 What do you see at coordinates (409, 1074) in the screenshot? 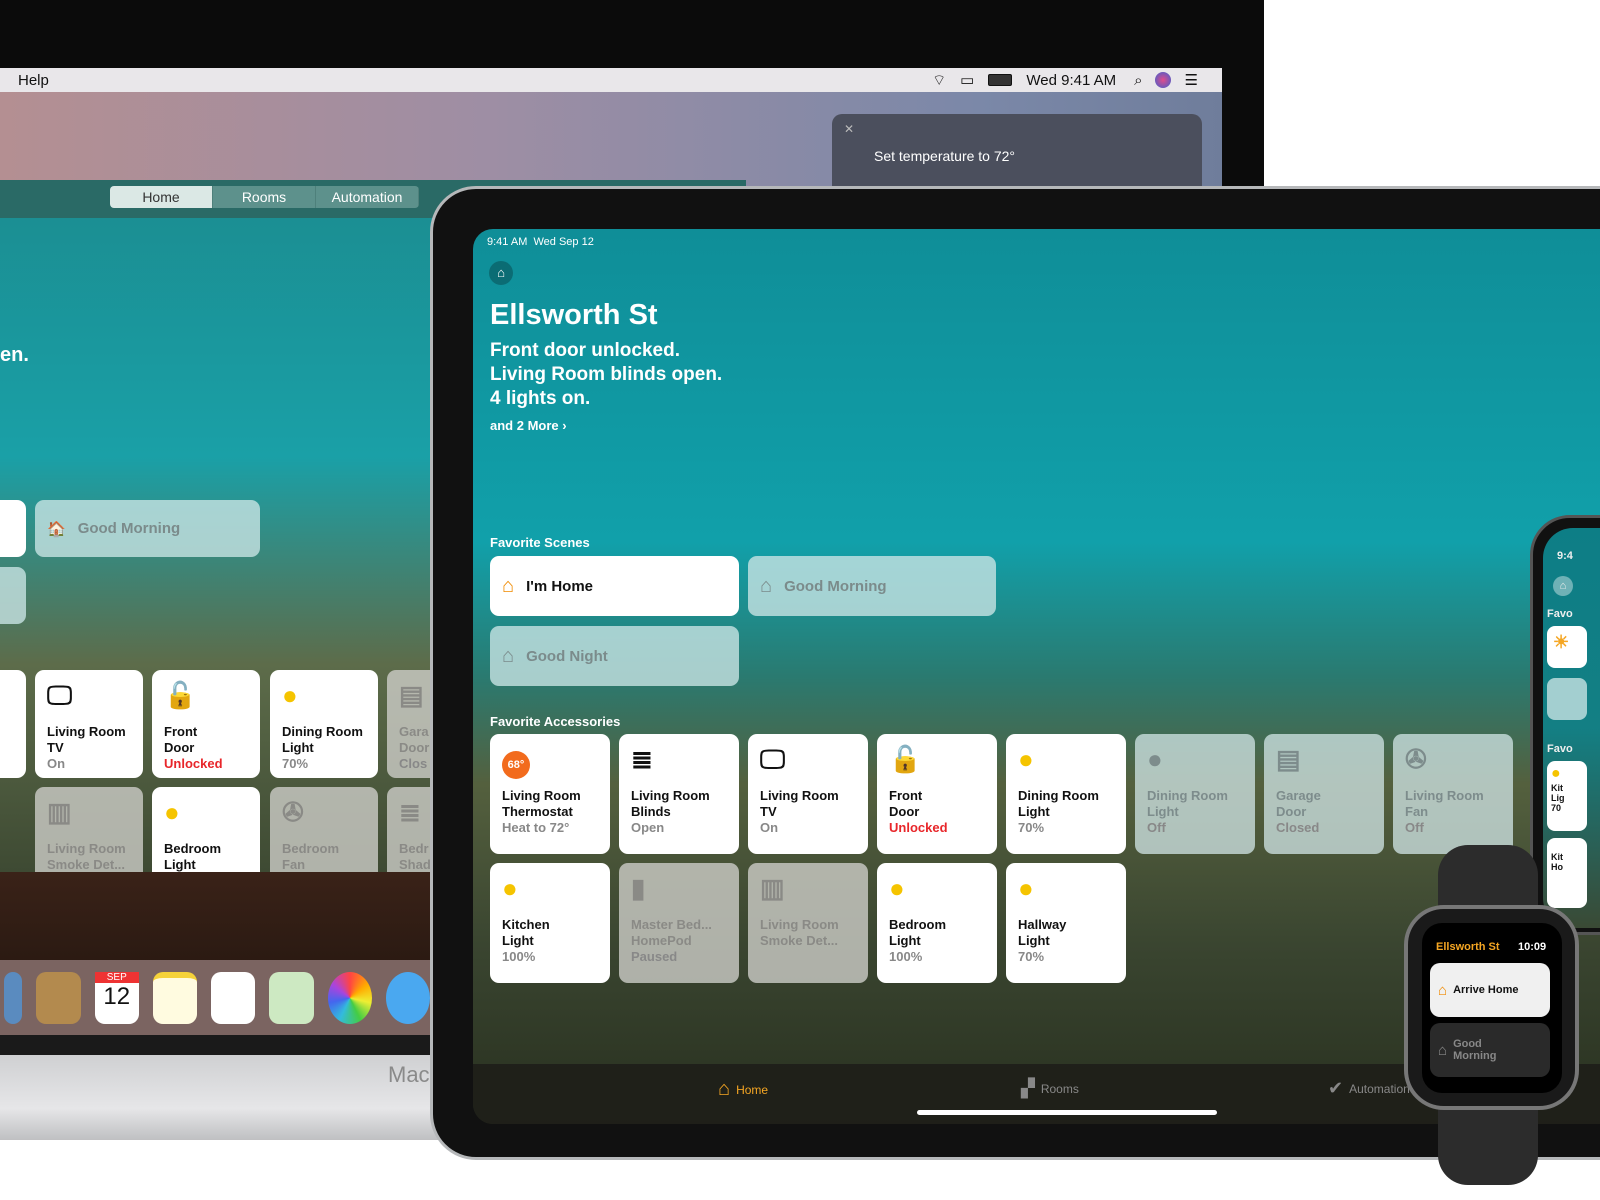
I see `mac-label: Mac` at bounding box center [409, 1074].